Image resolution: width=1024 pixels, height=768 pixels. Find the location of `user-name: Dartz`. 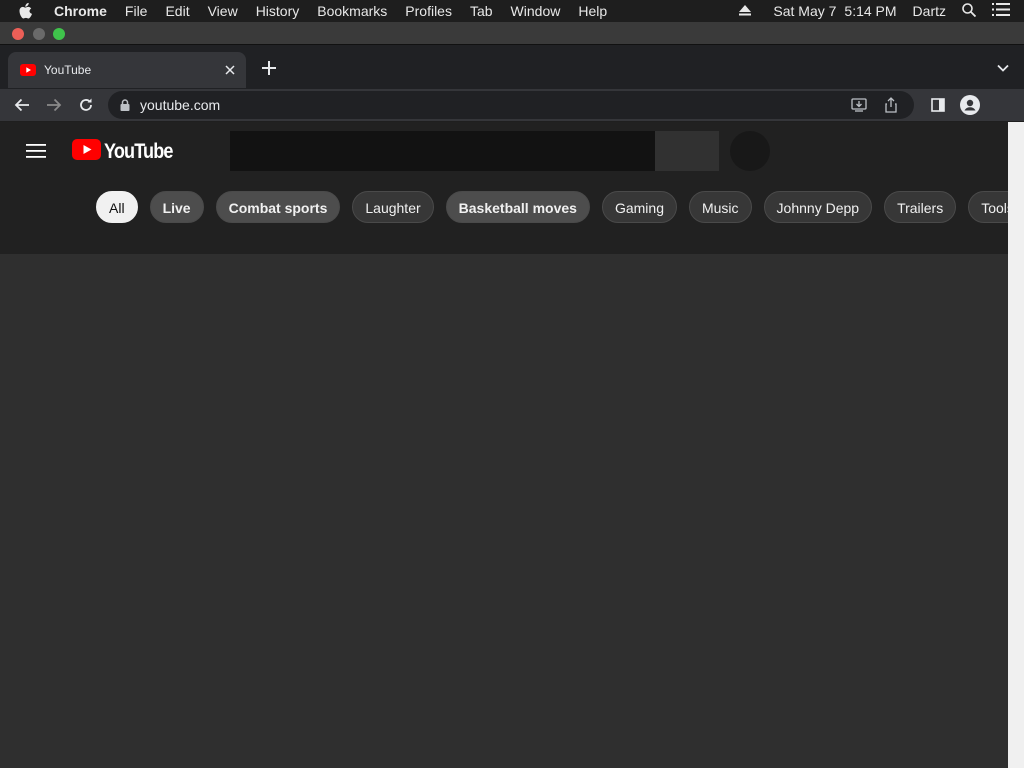

user-name: Dartz is located at coordinates (929, 11).